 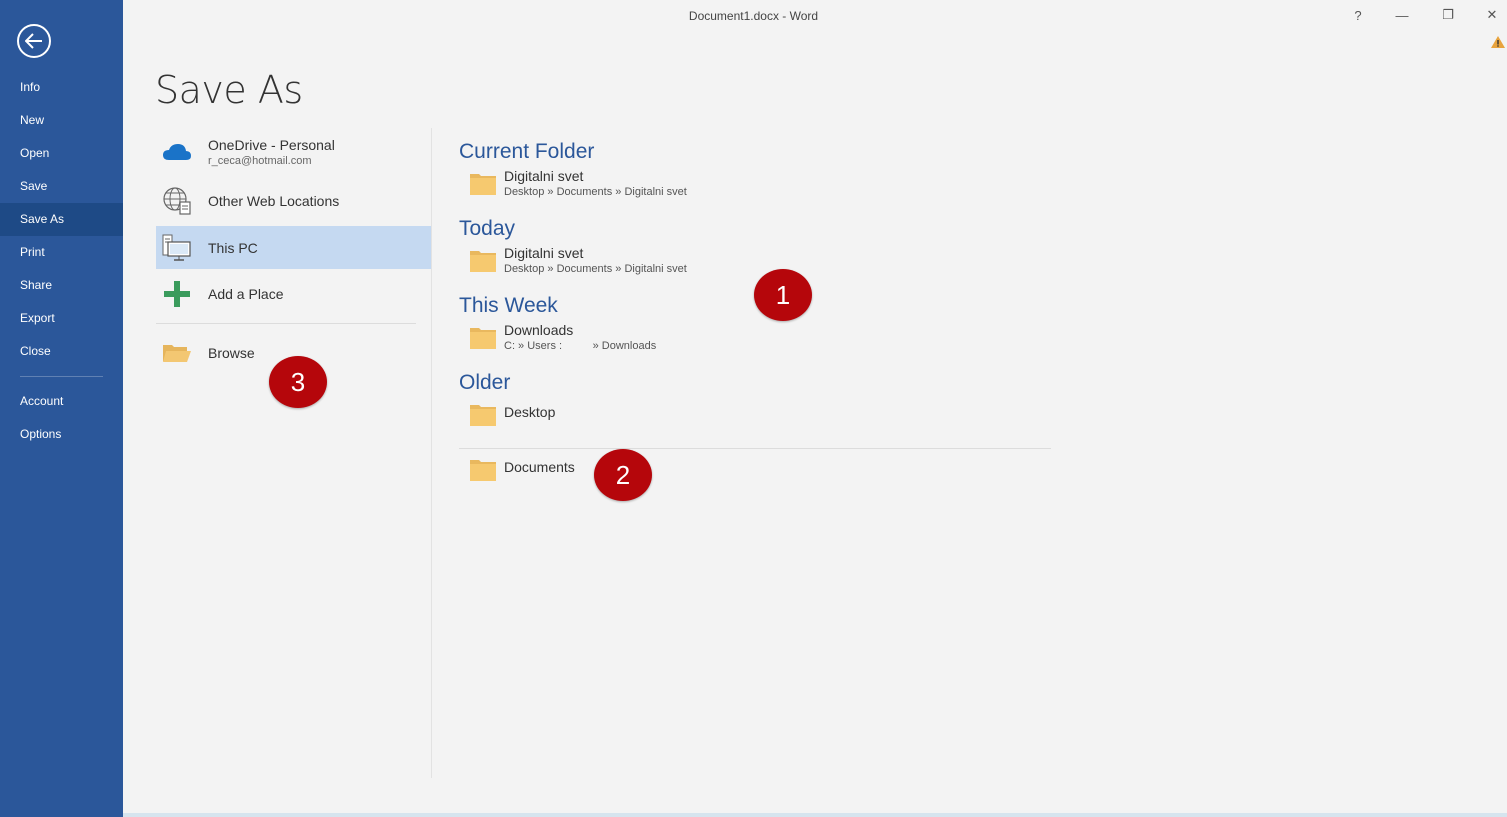 I want to click on folder-name: Desktop, so click(x=530, y=412).